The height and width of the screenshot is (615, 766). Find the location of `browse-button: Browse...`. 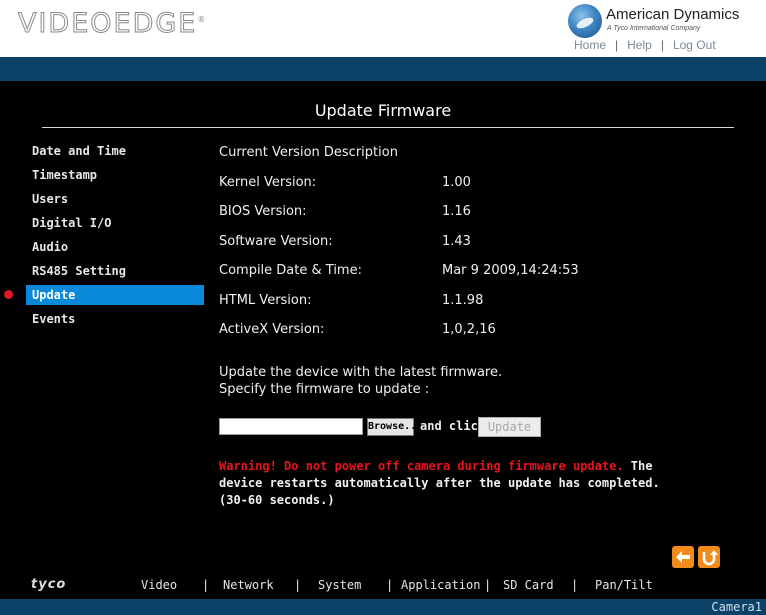

browse-button: Browse... is located at coordinates (394, 427).